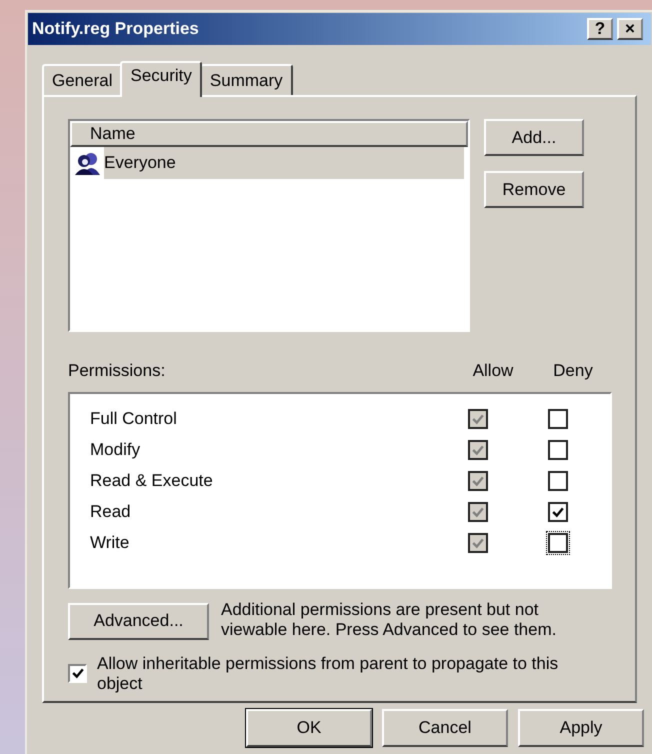 The image size is (652, 754). Describe the element at coordinates (493, 371) in the screenshot. I see `allow-heading: Allow` at that location.